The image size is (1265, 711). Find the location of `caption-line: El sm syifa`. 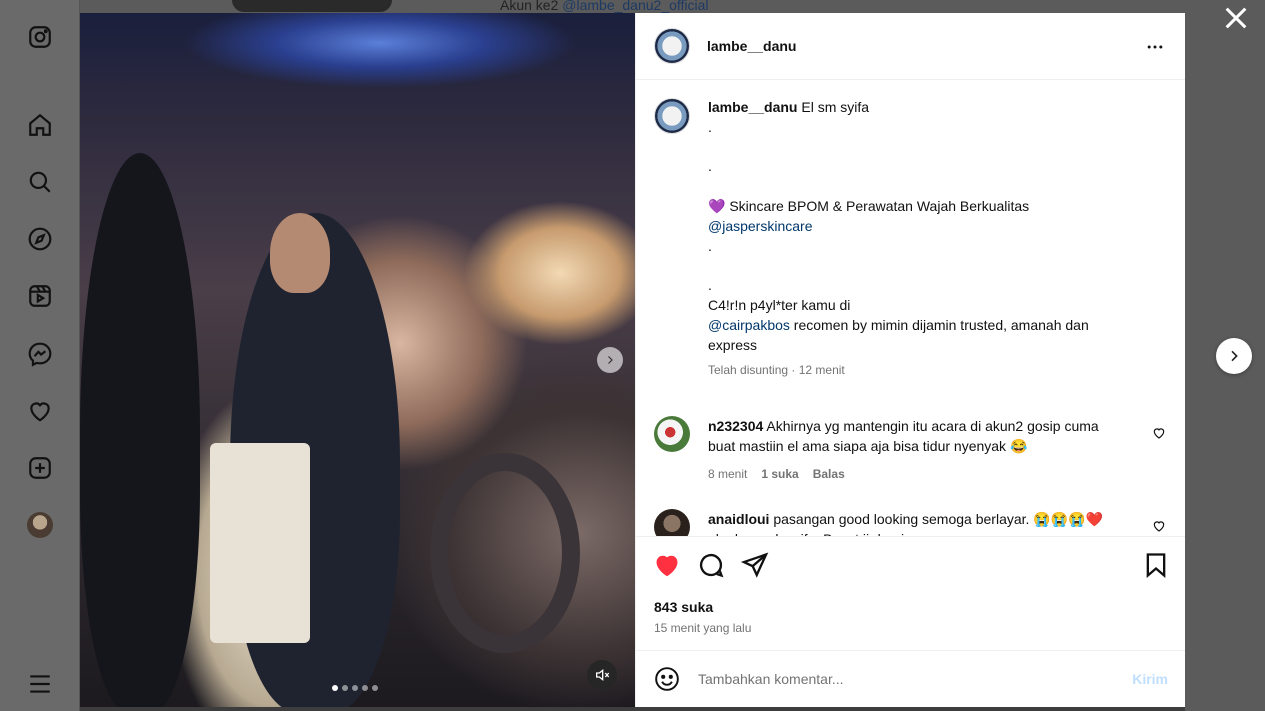

caption-line: El sm syifa is located at coordinates (835, 107).